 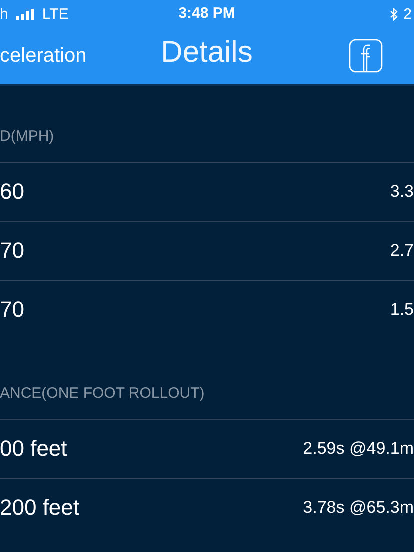 I want to click on section-header: ANCE(ONE FOOT ROLLOUT), so click(x=103, y=394).